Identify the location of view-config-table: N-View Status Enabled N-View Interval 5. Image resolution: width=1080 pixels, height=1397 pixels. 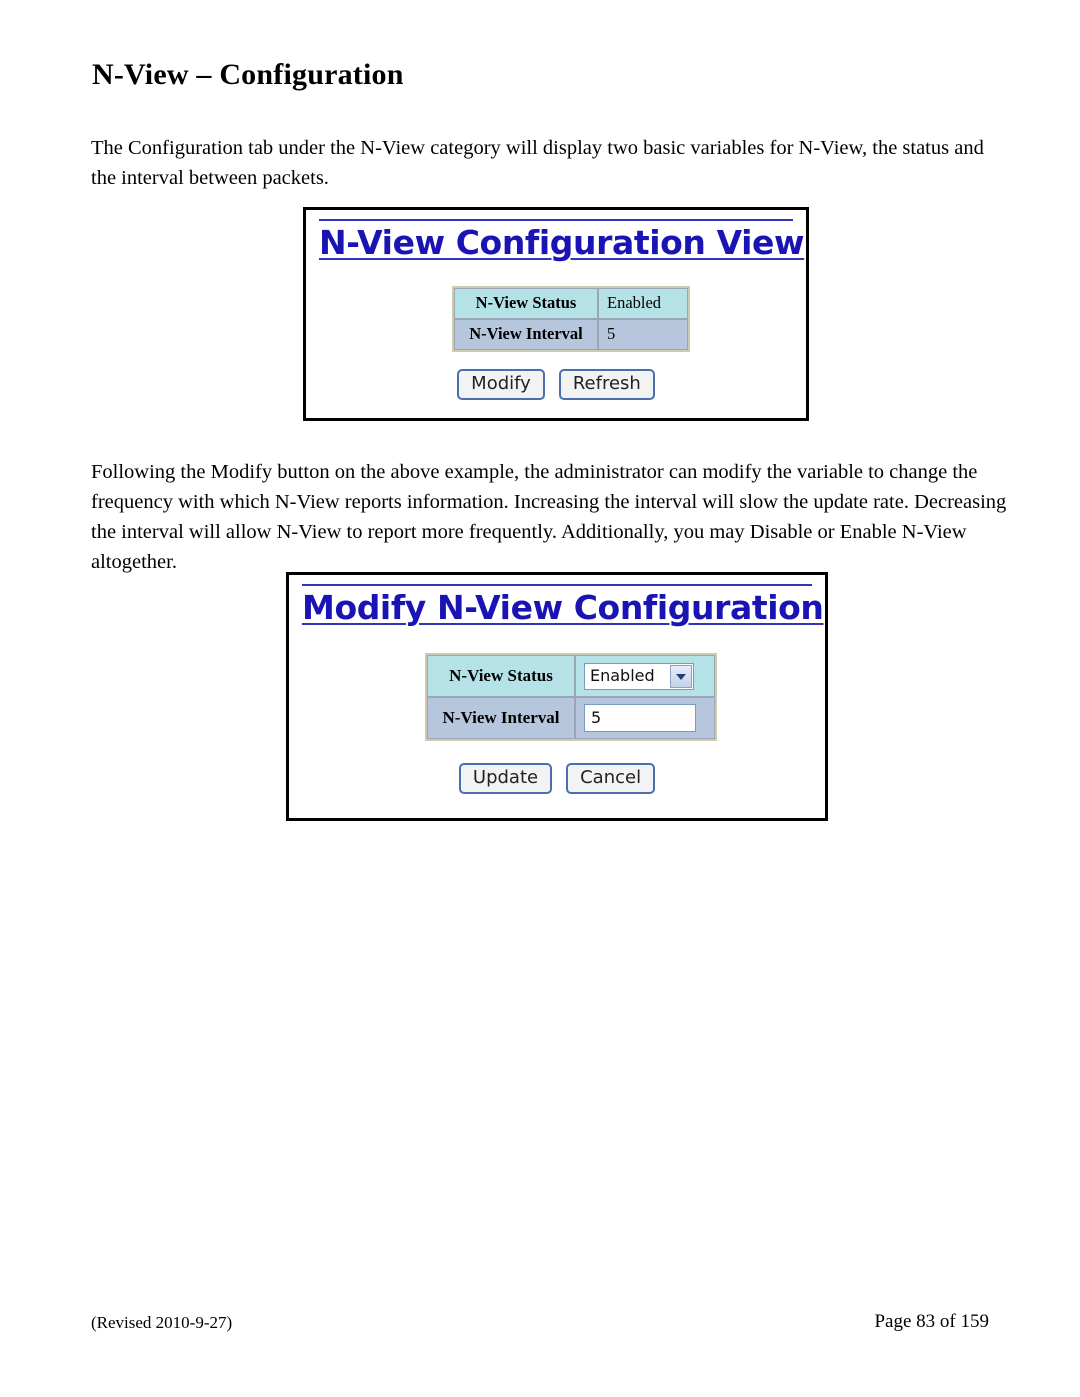
(571, 319).